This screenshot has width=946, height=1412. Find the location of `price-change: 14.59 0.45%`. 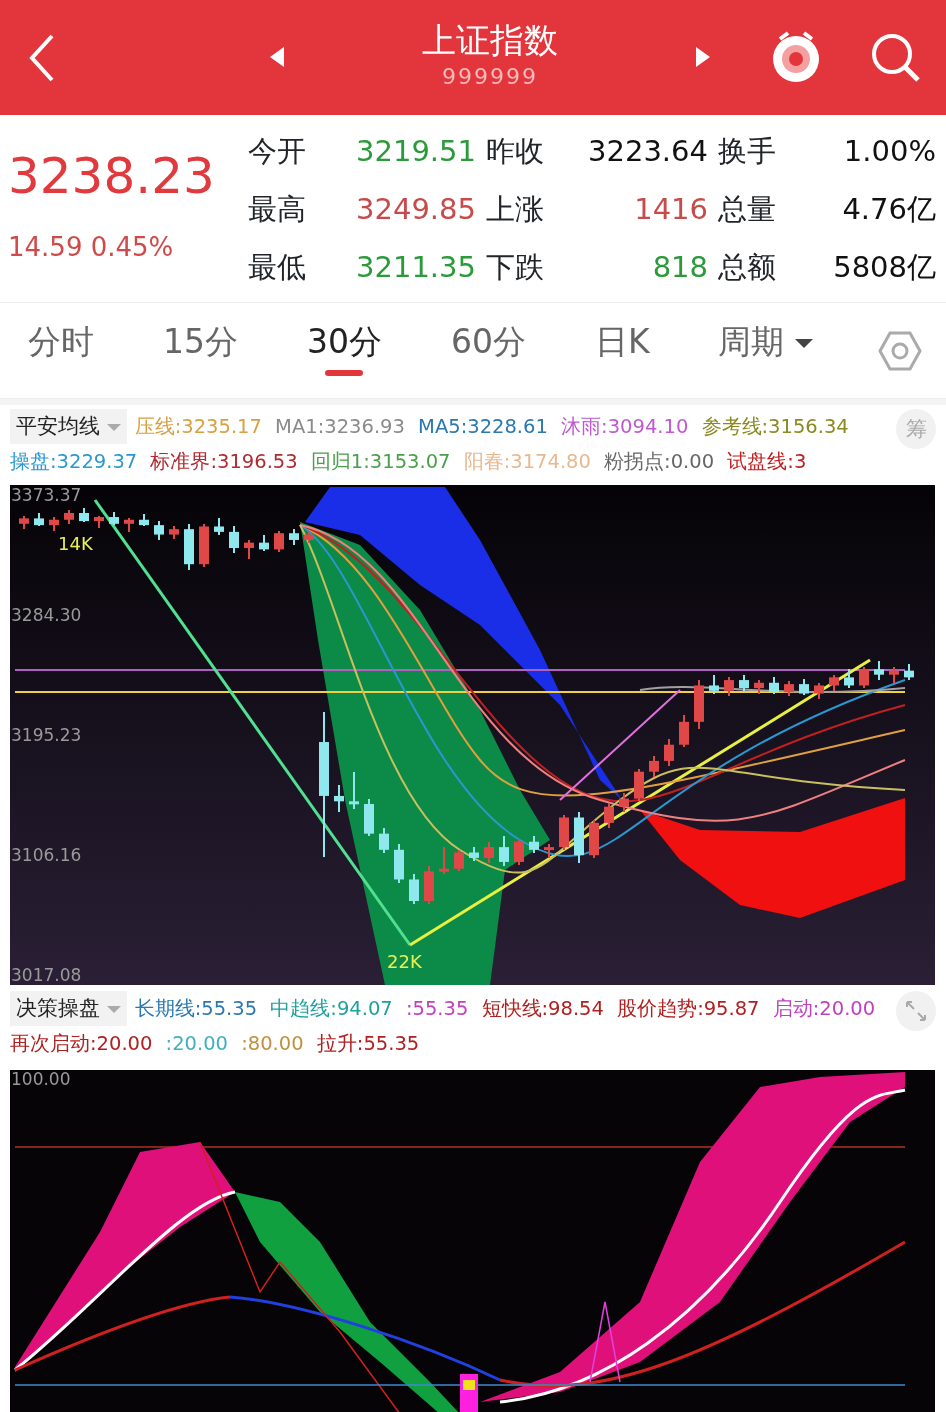

price-change: 14.59 0.45% is located at coordinates (91, 247).